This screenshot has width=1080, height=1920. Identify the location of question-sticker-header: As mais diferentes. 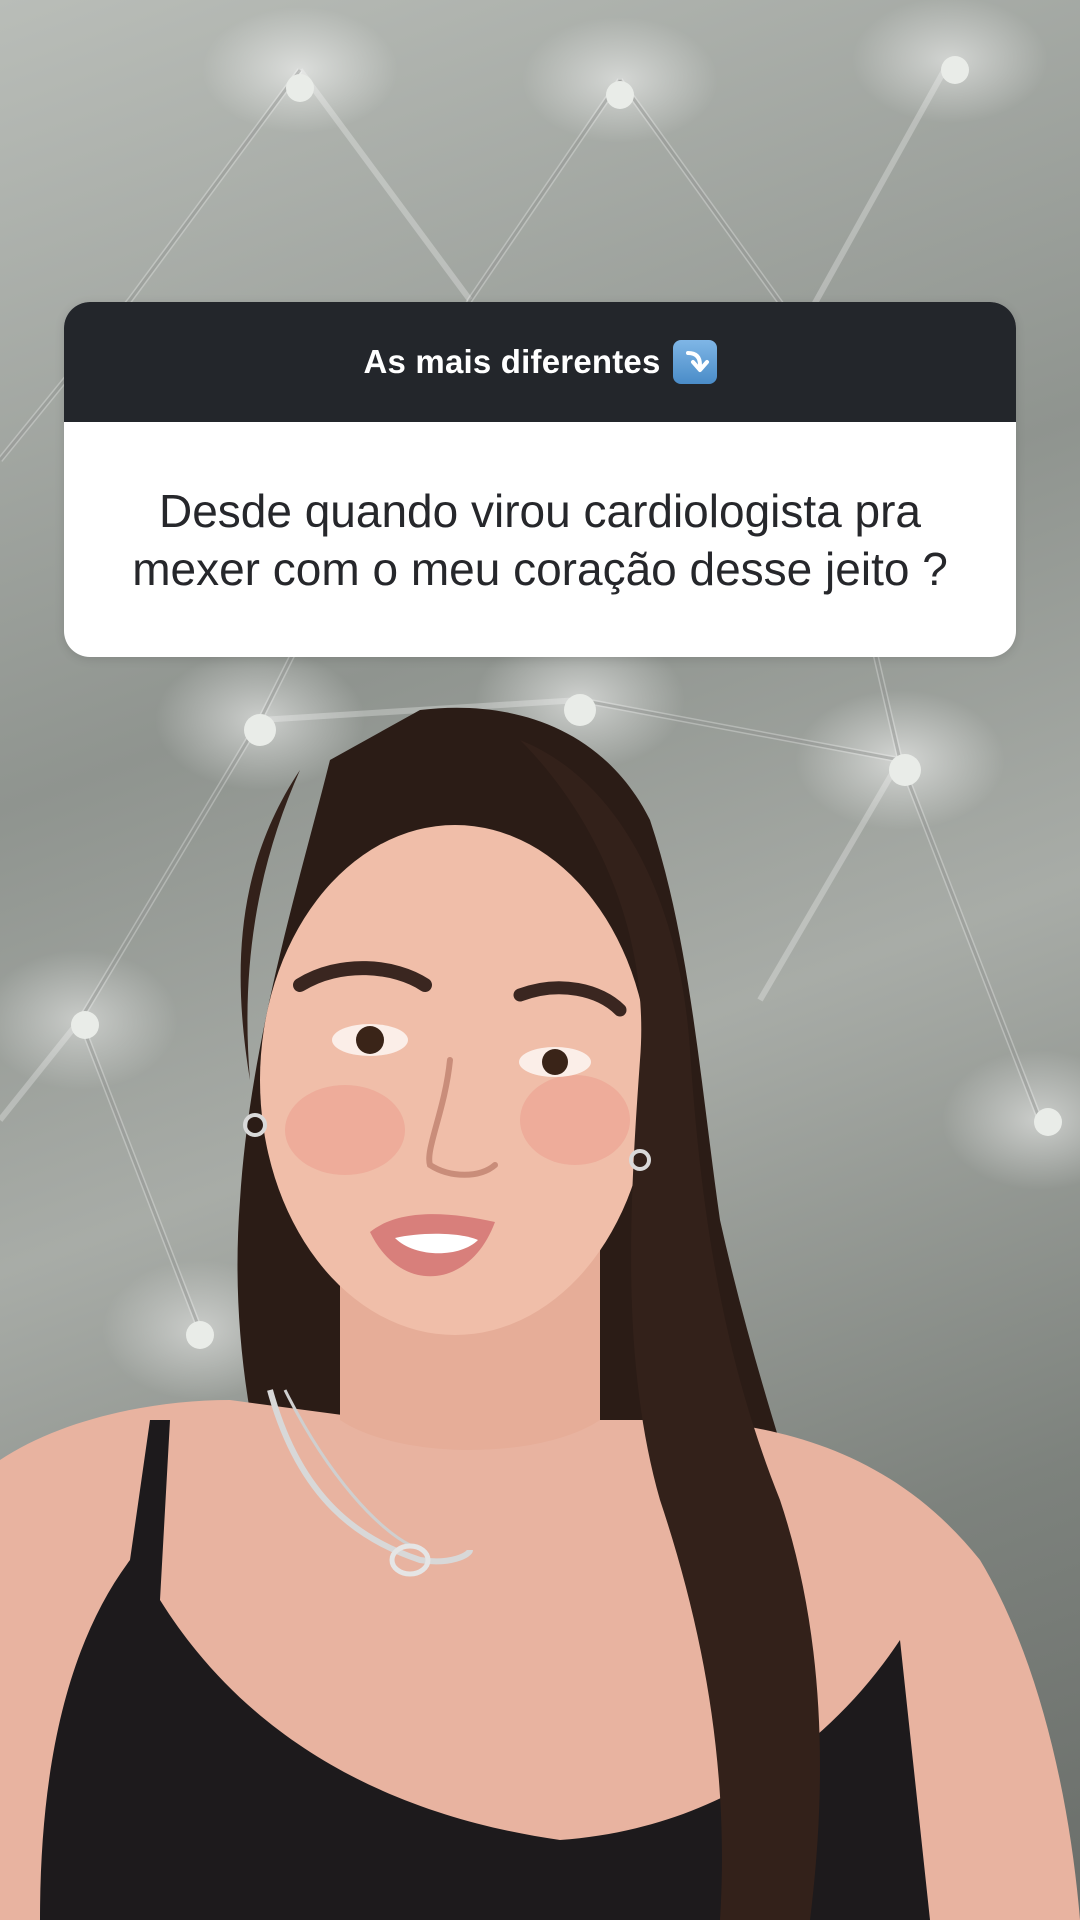
(540, 362).